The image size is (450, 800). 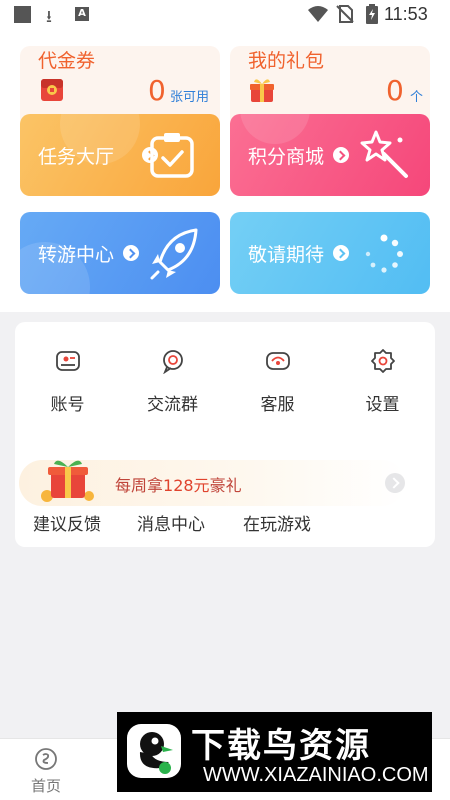 What do you see at coordinates (67, 61) in the screenshot?
I see `voucher-title: 代金券` at bounding box center [67, 61].